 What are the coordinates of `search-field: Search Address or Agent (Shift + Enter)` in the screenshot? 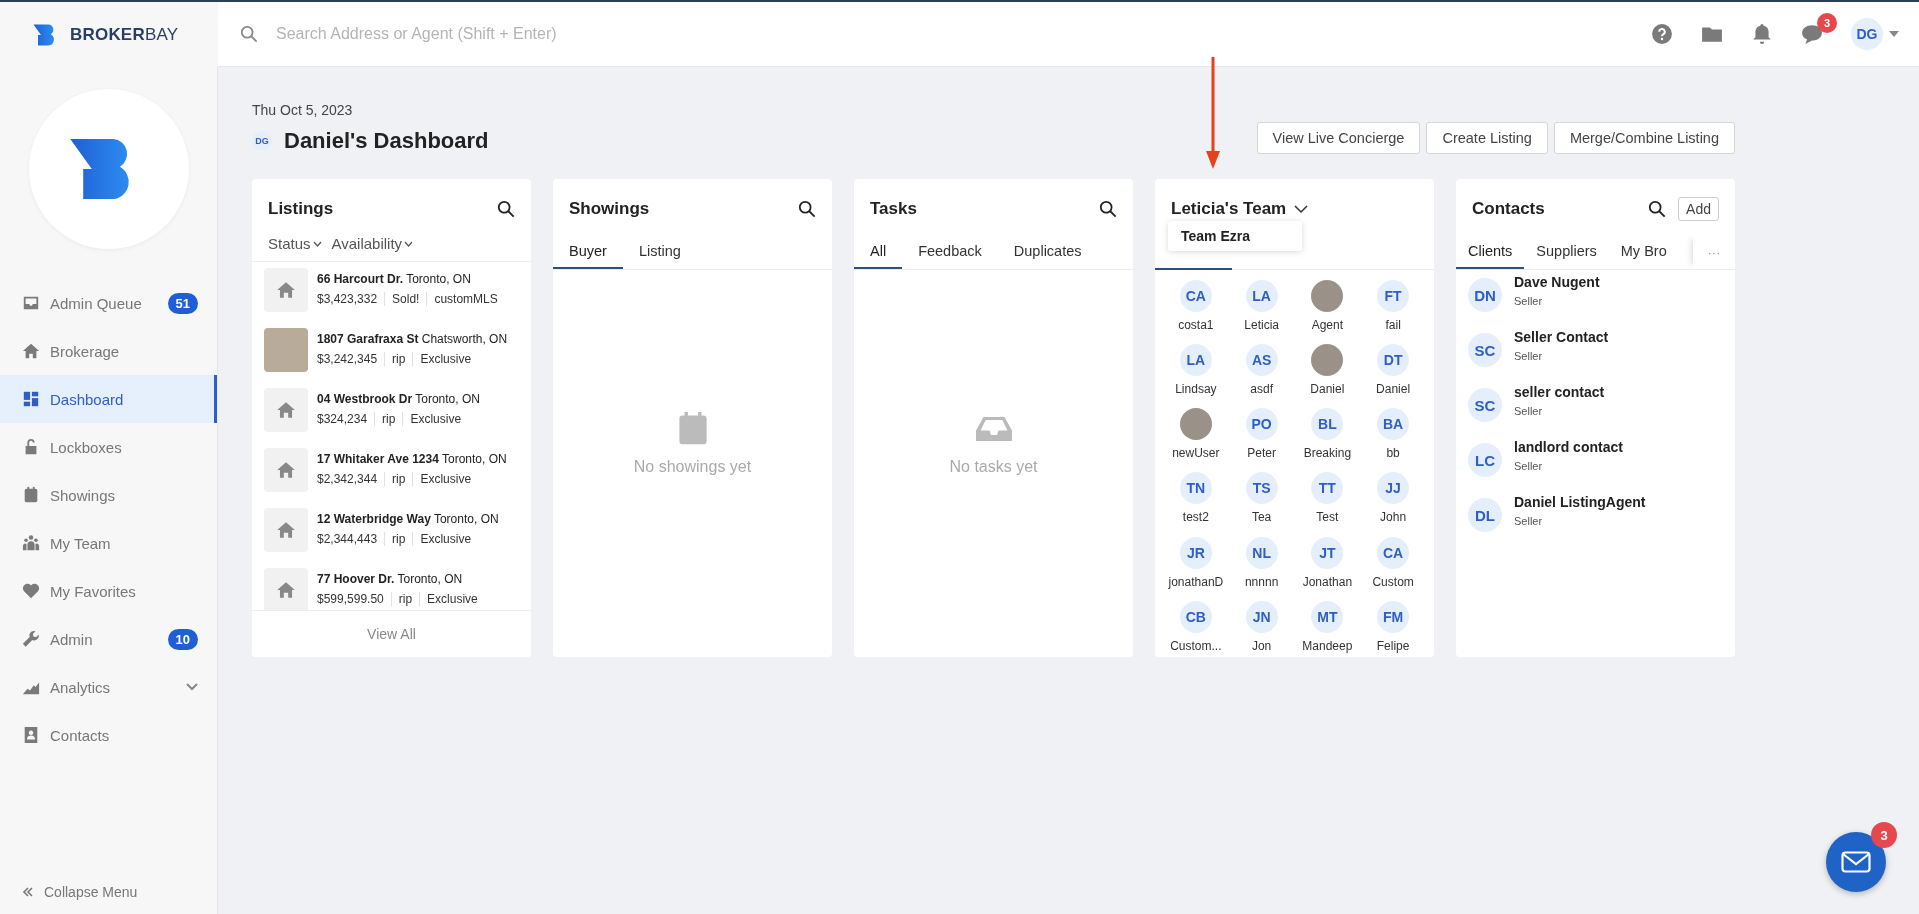 It's located at (576, 34).